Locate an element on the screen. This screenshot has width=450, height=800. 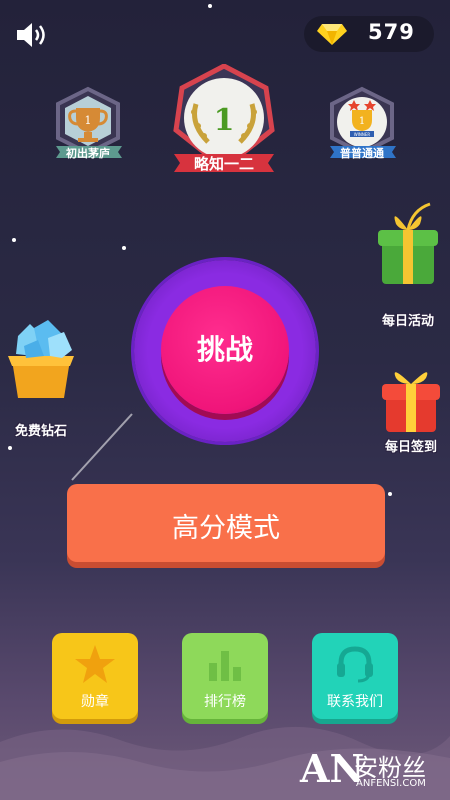
bar-chart-icon is located at coordinates (225, 666).